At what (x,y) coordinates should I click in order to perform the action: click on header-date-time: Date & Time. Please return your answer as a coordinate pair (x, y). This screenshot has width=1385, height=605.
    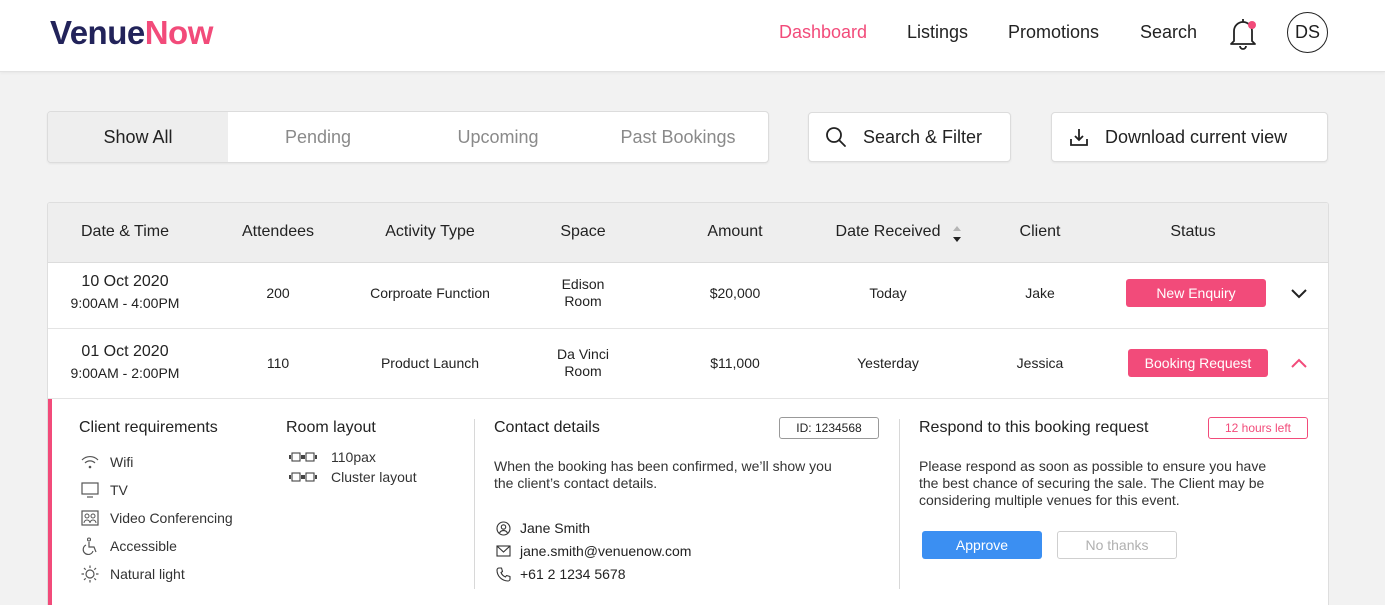
    Looking at the image, I should click on (125, 232).